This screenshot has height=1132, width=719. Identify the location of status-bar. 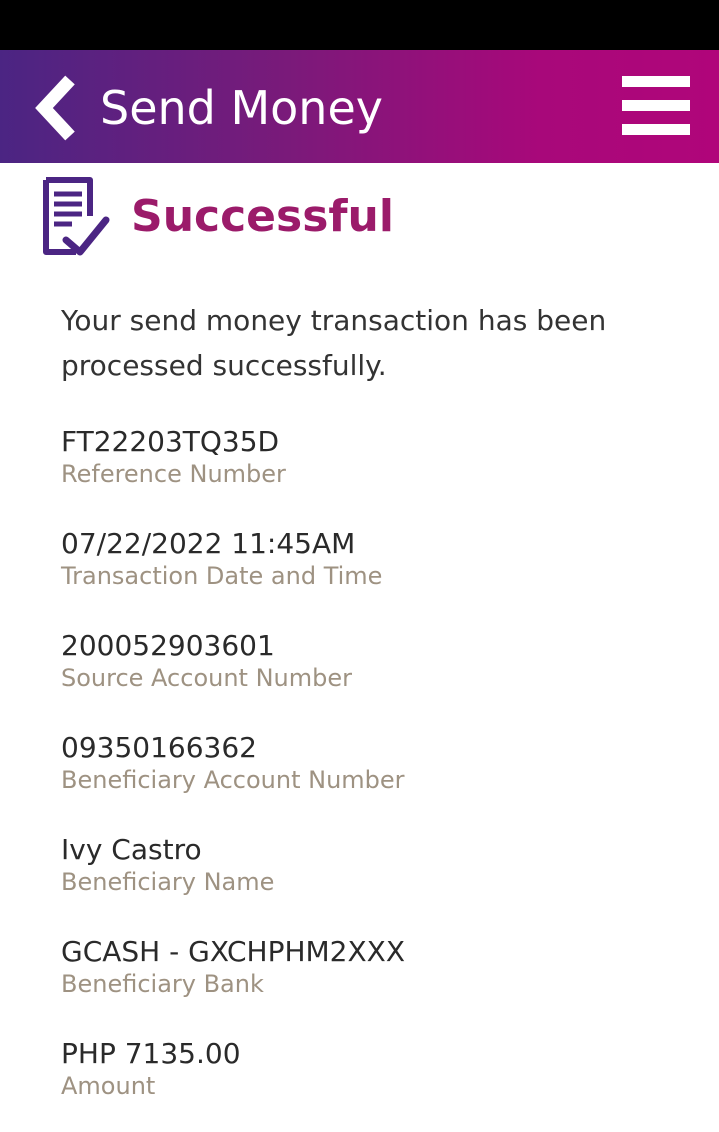
(359, 25).